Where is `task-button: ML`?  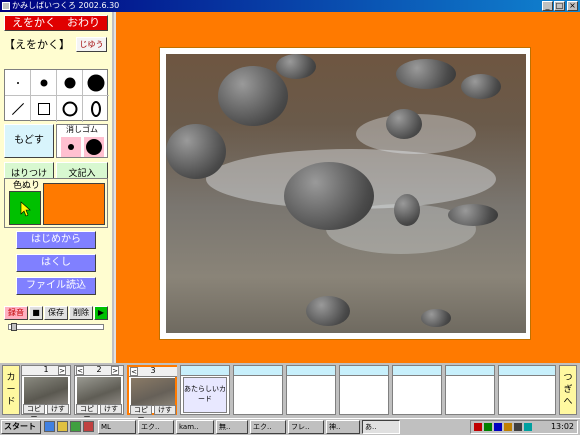 task-button: ML is located at coordinates (117, 427).